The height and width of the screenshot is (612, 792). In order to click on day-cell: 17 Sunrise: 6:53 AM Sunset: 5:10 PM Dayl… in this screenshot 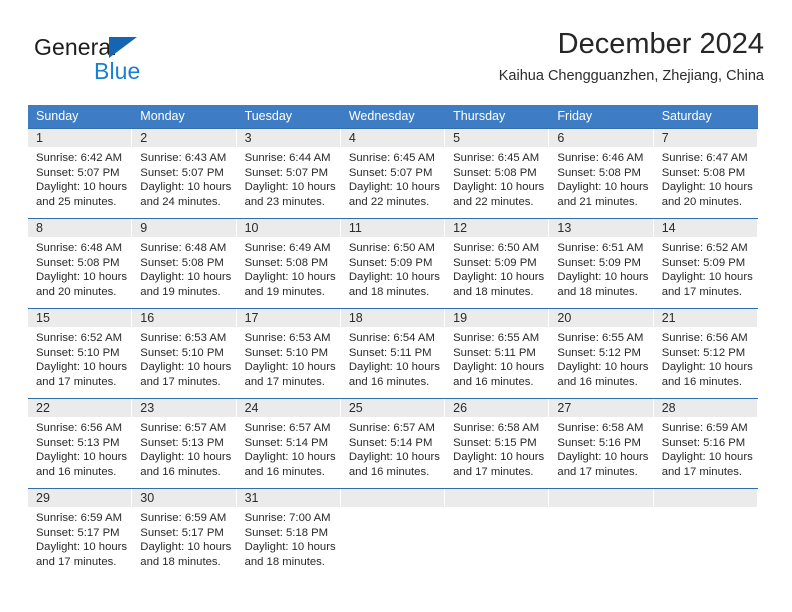, I will do `click(288, 353)`.